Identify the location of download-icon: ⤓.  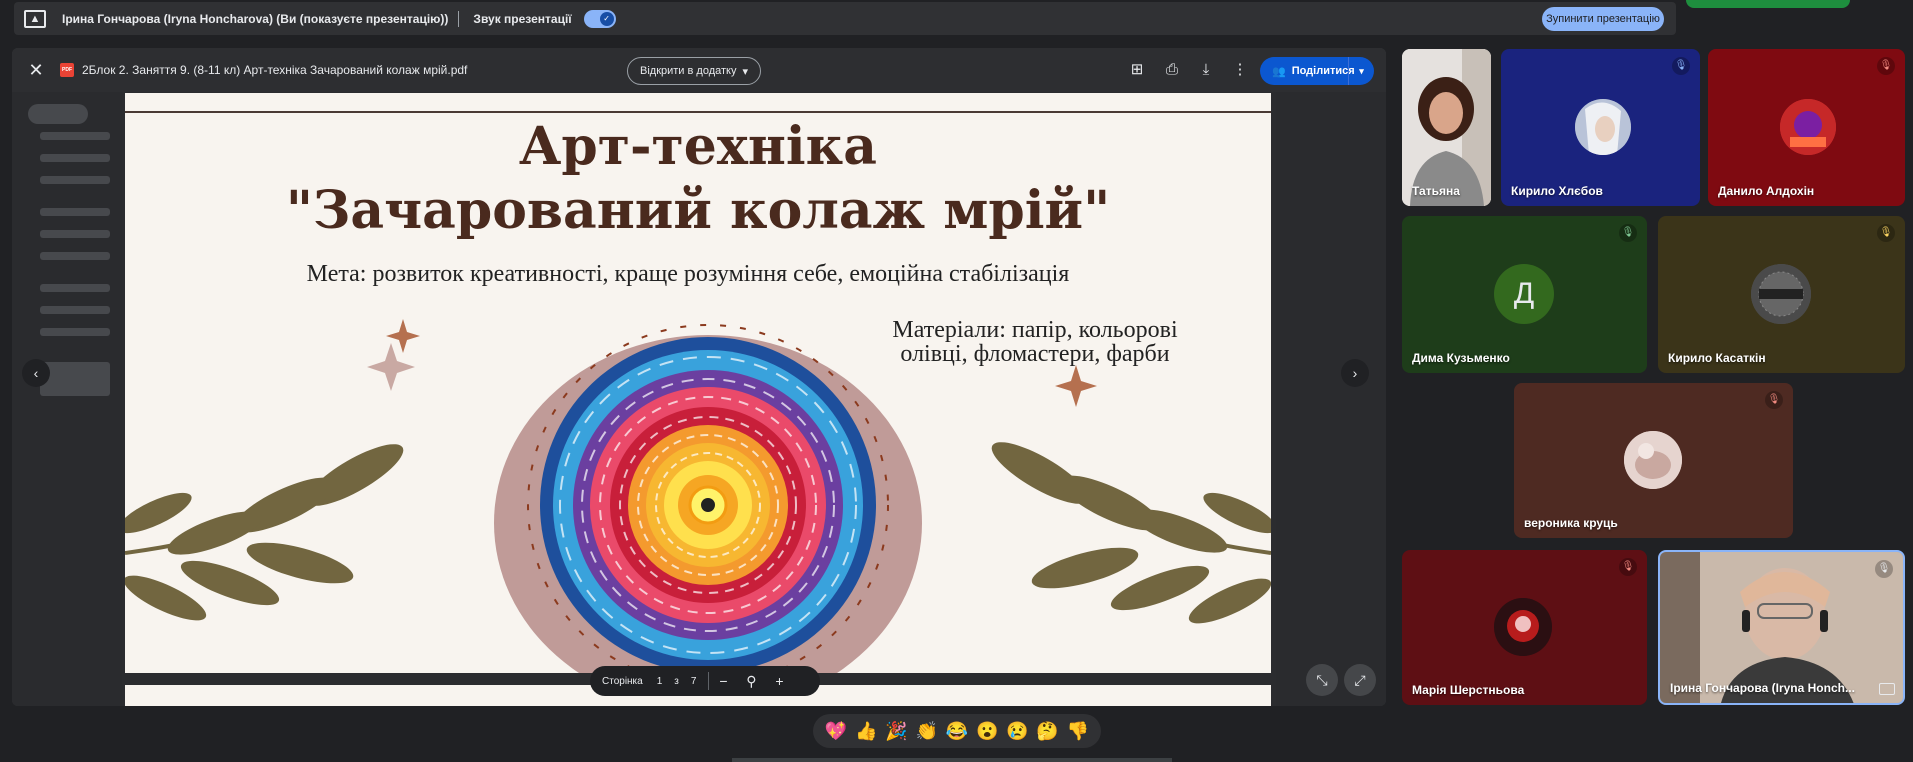
(1206, 70).